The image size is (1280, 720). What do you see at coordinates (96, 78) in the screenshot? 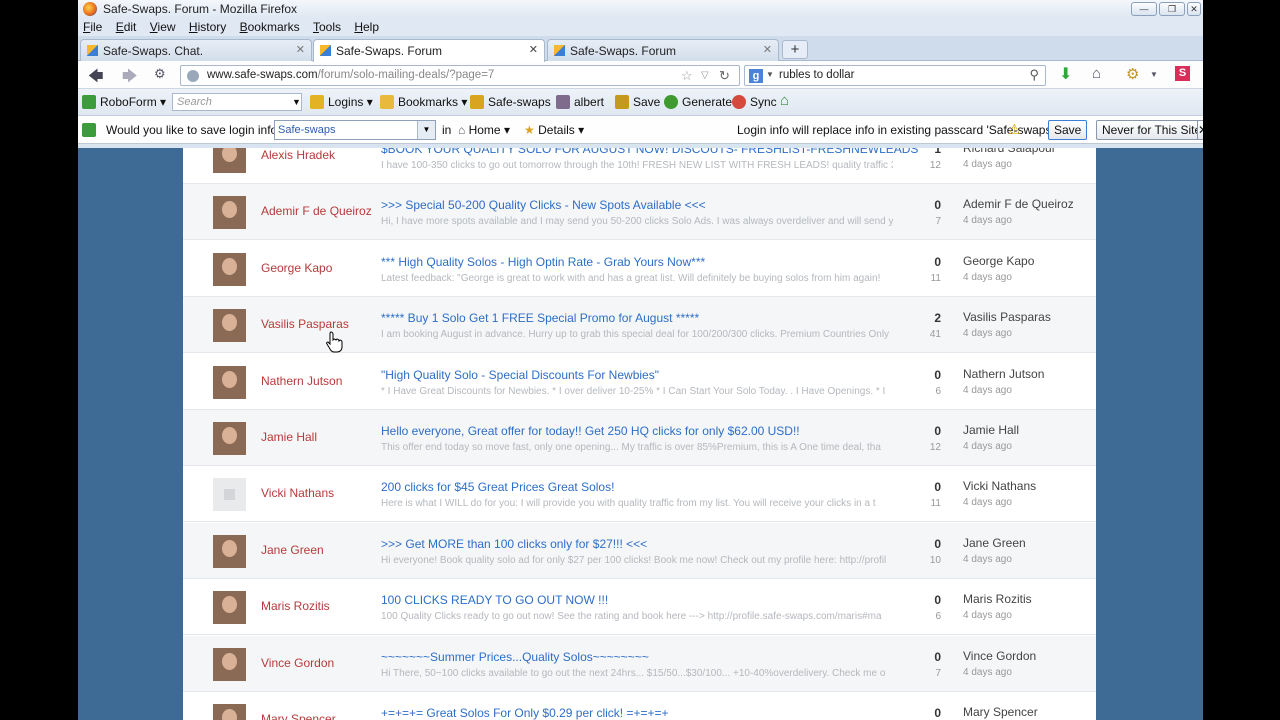
I see `back-button: 🡄` at bounding box center [96, 78].